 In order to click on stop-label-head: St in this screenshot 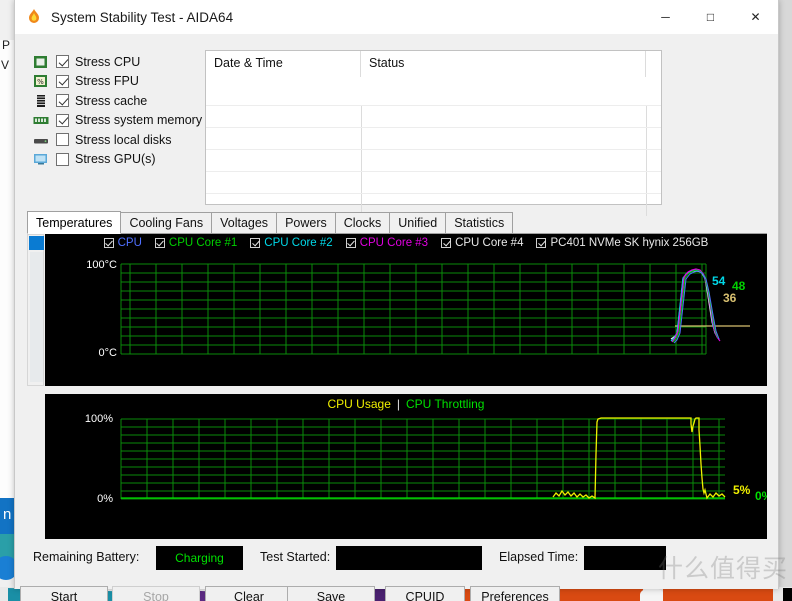, I will do `click(149, 595)`.